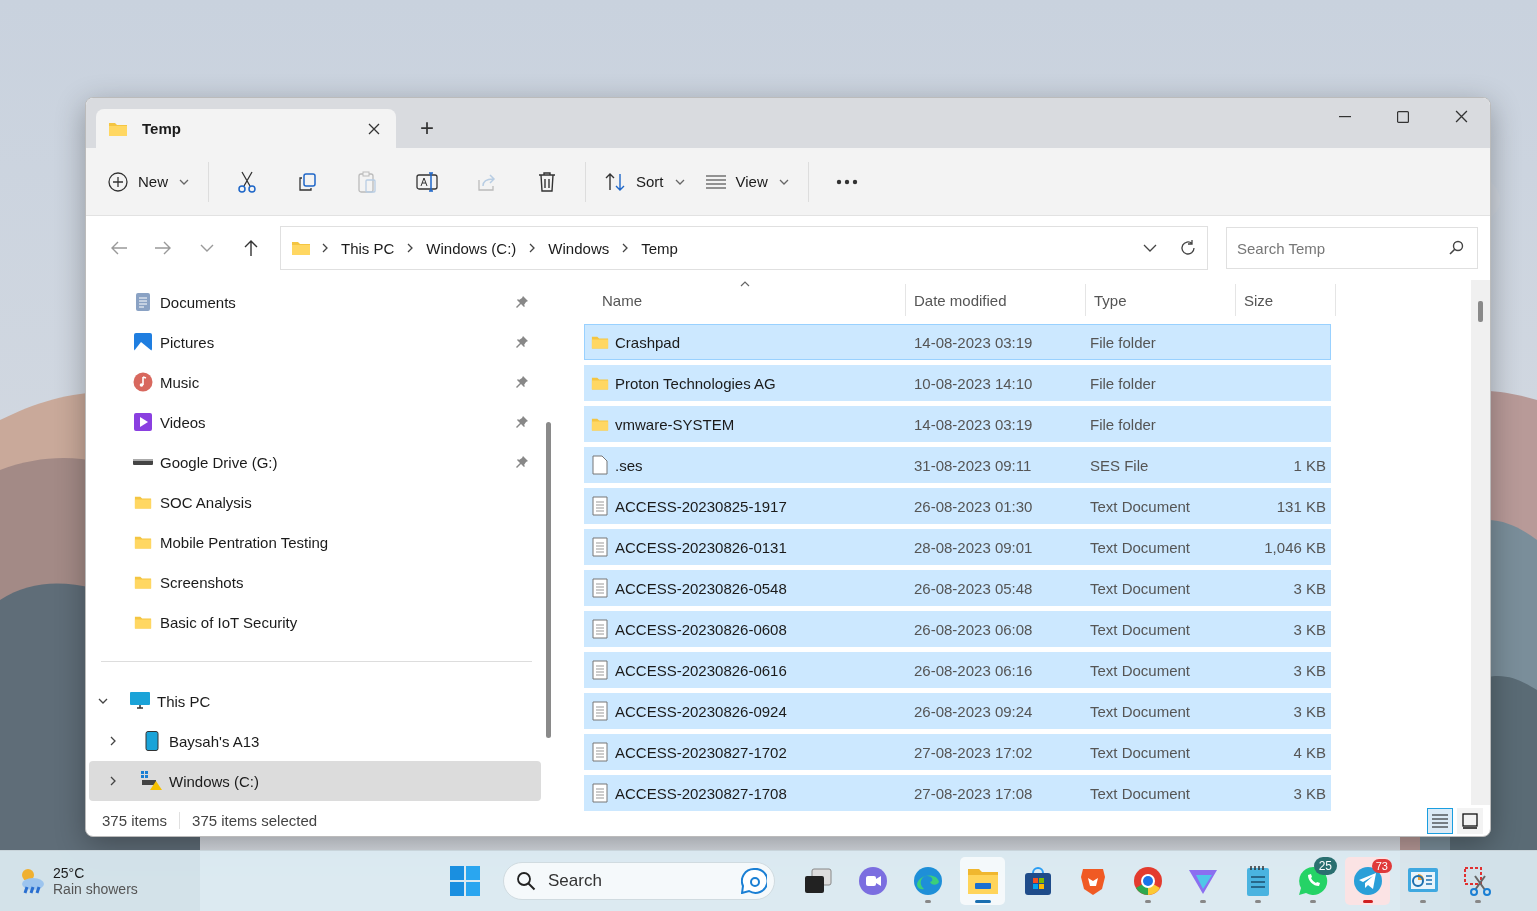 The image size is (1537, 911). What do you see at coordinates (973, 547) in the screenshot?
I see `date-cell-text: 28-08-2023 09:01` at bounding box center [973, 547].